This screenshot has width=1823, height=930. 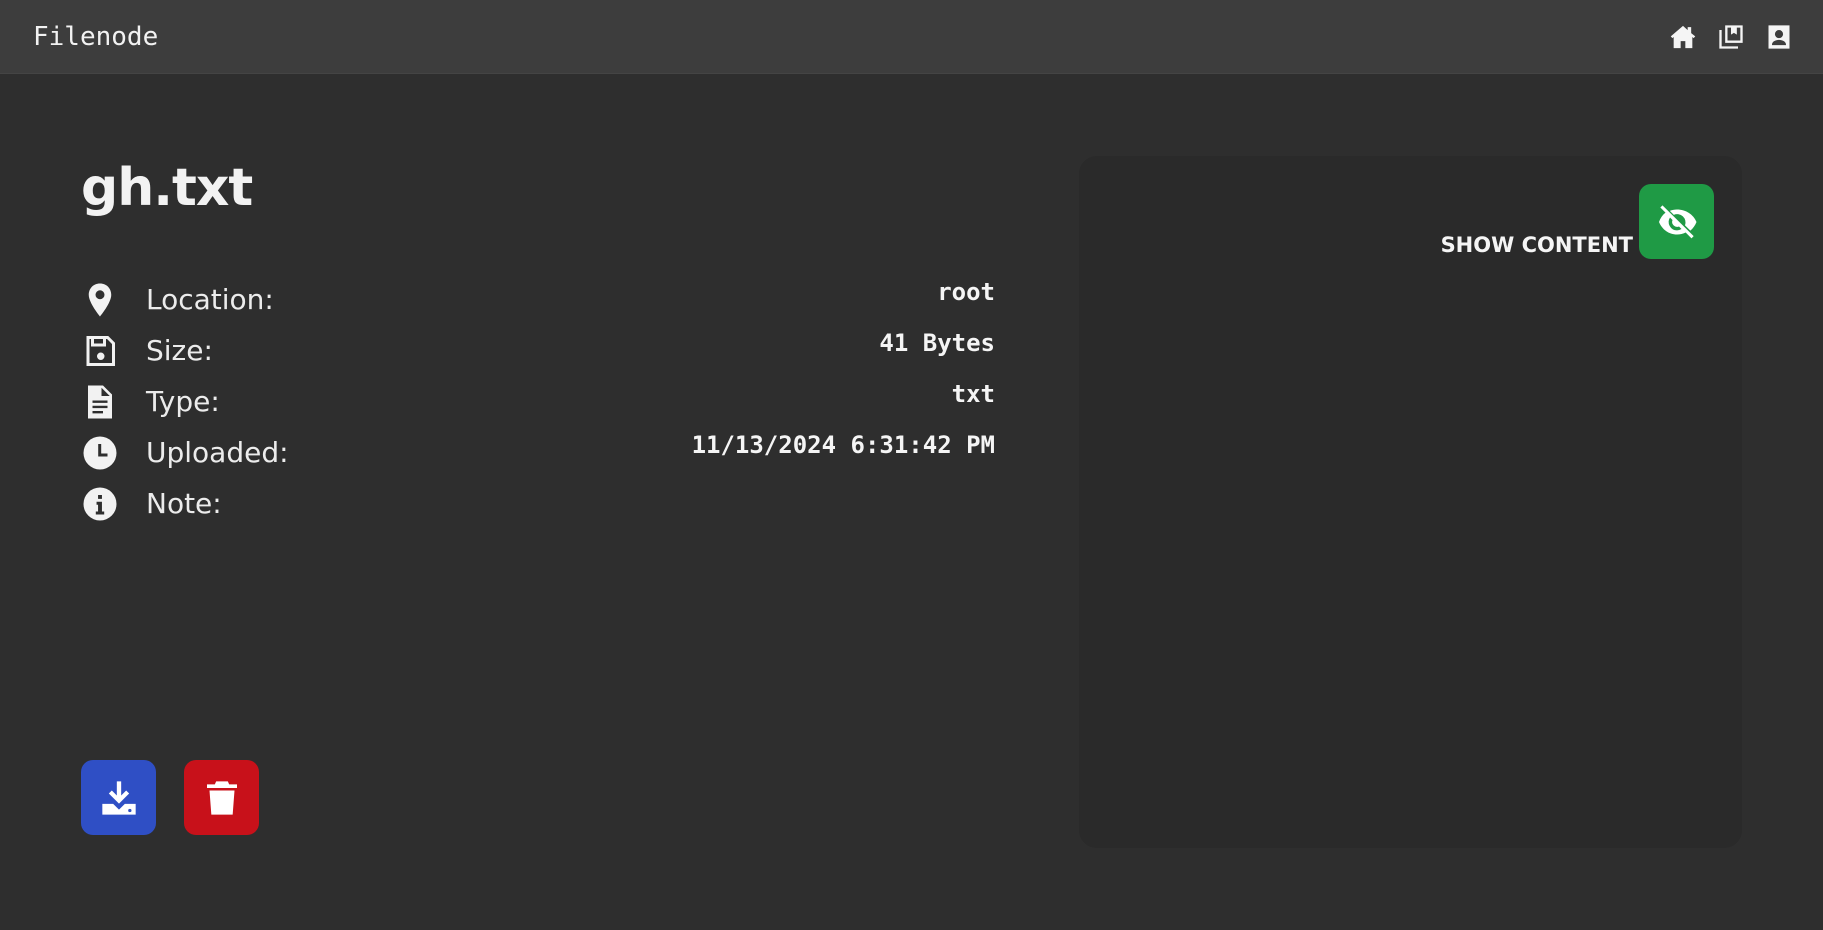 I want to click on show-content-toggle-button, so click(x=1676, y=221).